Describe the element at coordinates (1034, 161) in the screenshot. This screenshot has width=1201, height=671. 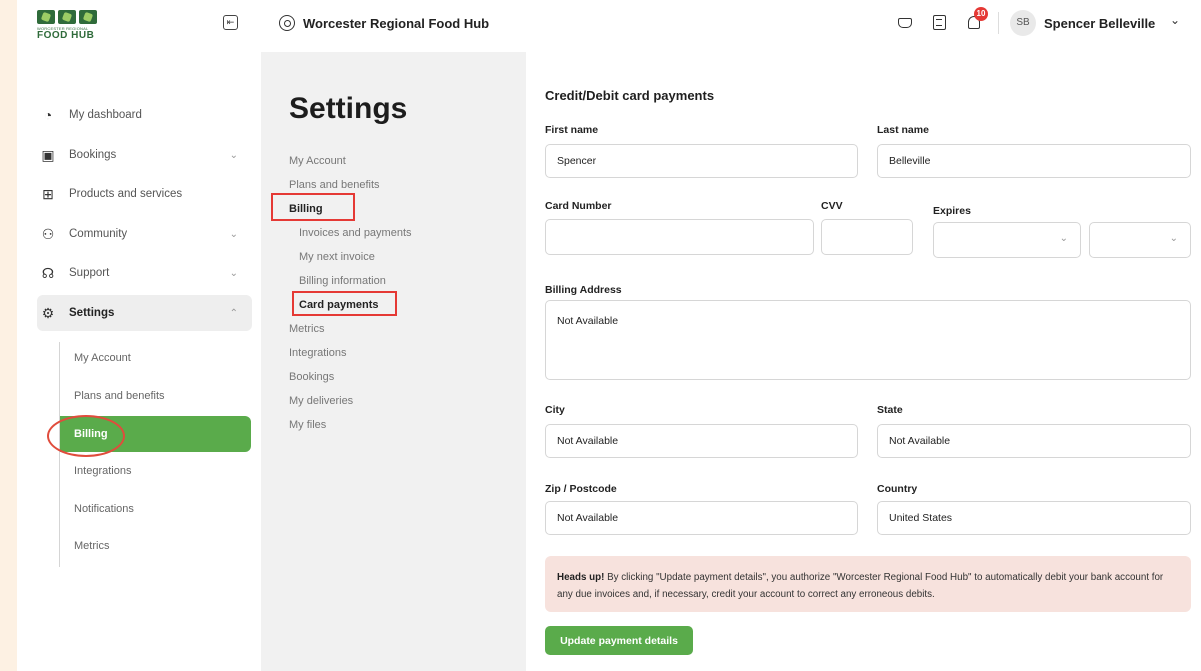
I see `last-name-field` at that location.